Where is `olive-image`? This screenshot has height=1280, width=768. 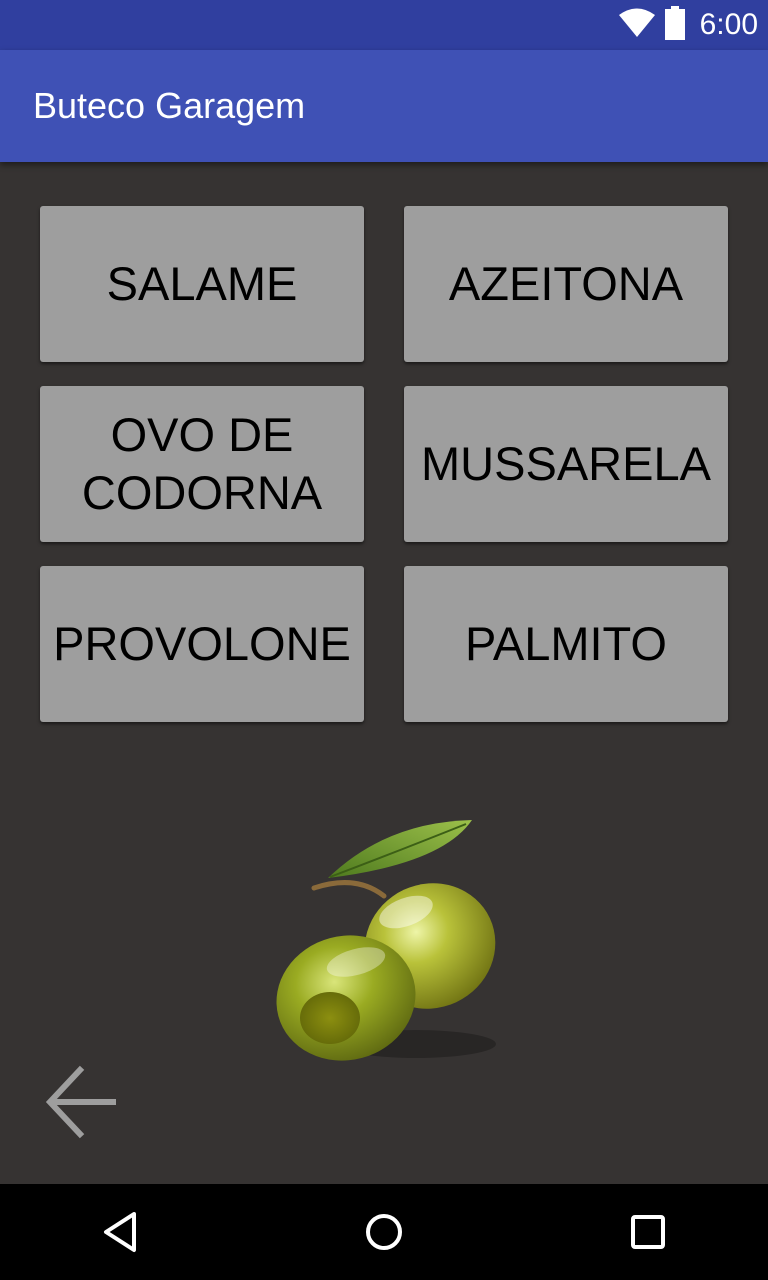
olive-image is located at coordinates (386, 942).